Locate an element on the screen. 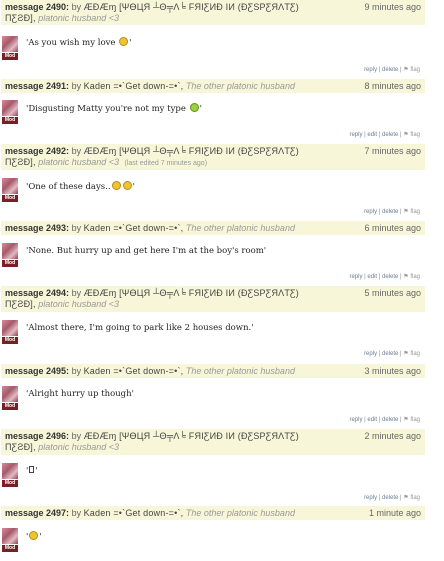  message-number: message 2491: is located at coordinates (37, 86).